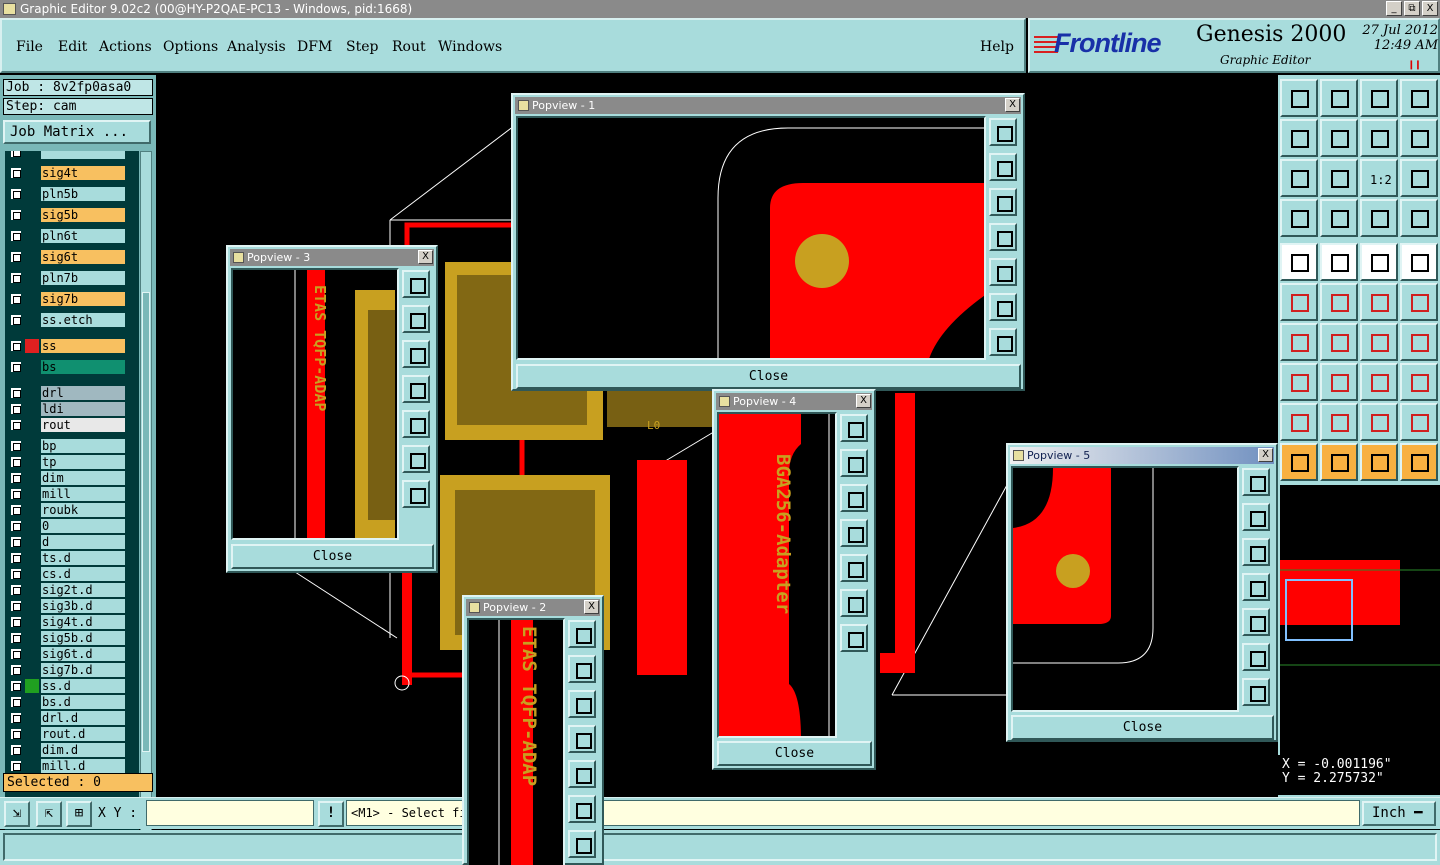 The image size is (1440, 865). Describe the element at coordinates (67, 526) in the screenshot. I see `layer-row: 0` at that location.